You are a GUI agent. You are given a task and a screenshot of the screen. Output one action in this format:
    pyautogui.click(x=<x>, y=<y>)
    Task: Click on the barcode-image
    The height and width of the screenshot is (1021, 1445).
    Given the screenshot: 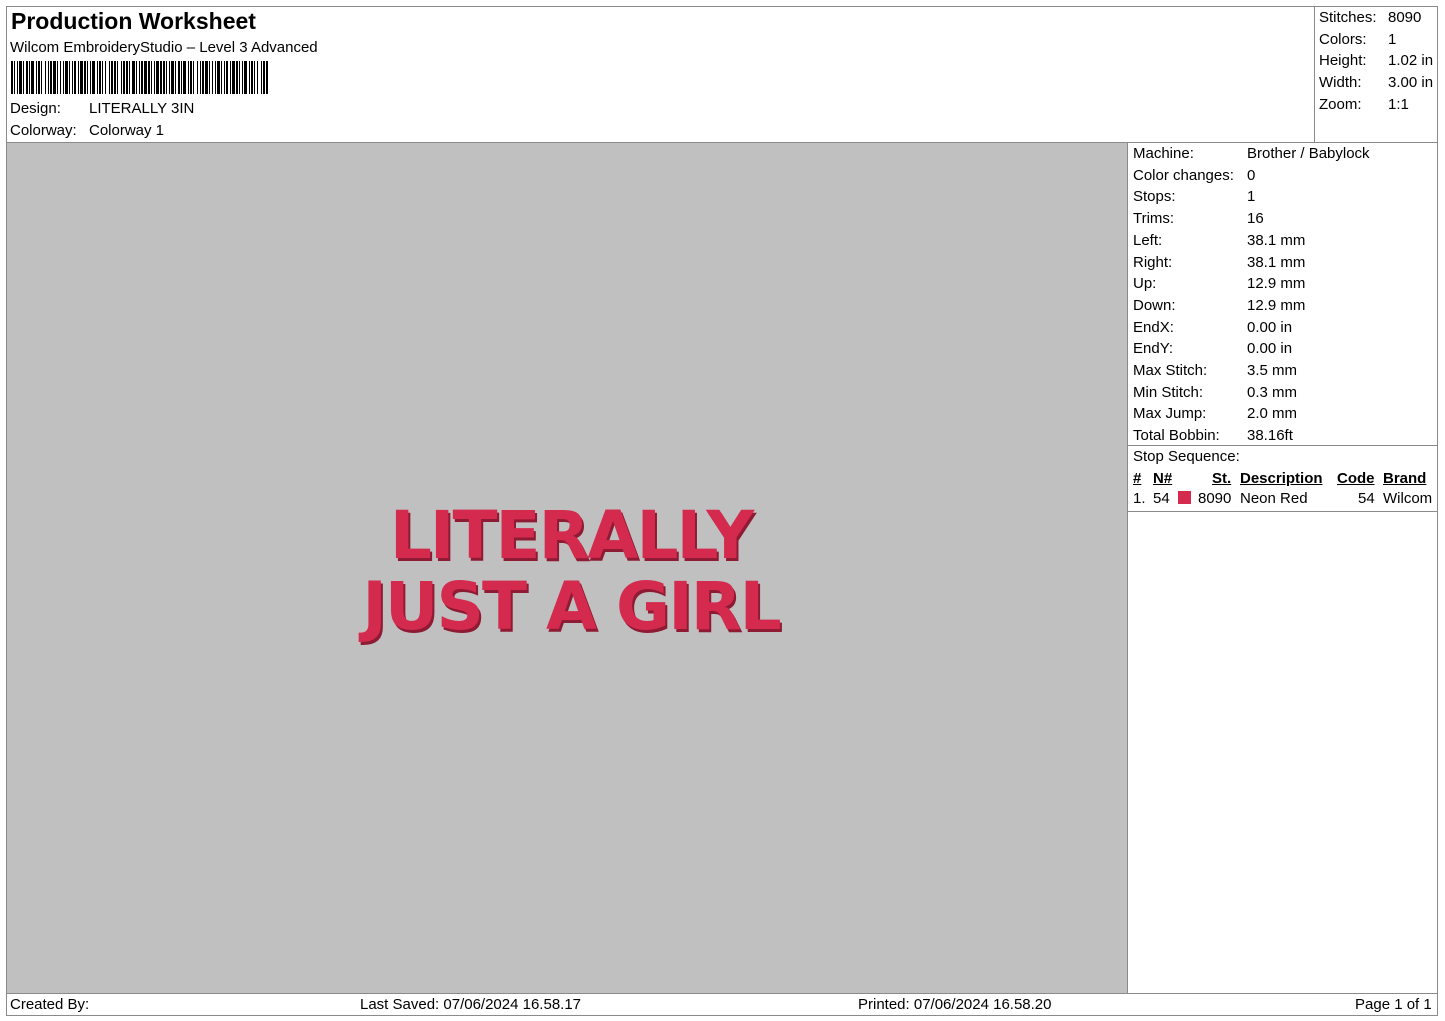 What is the action you would take?
    pyautogui.click(x=139, y=77)
    